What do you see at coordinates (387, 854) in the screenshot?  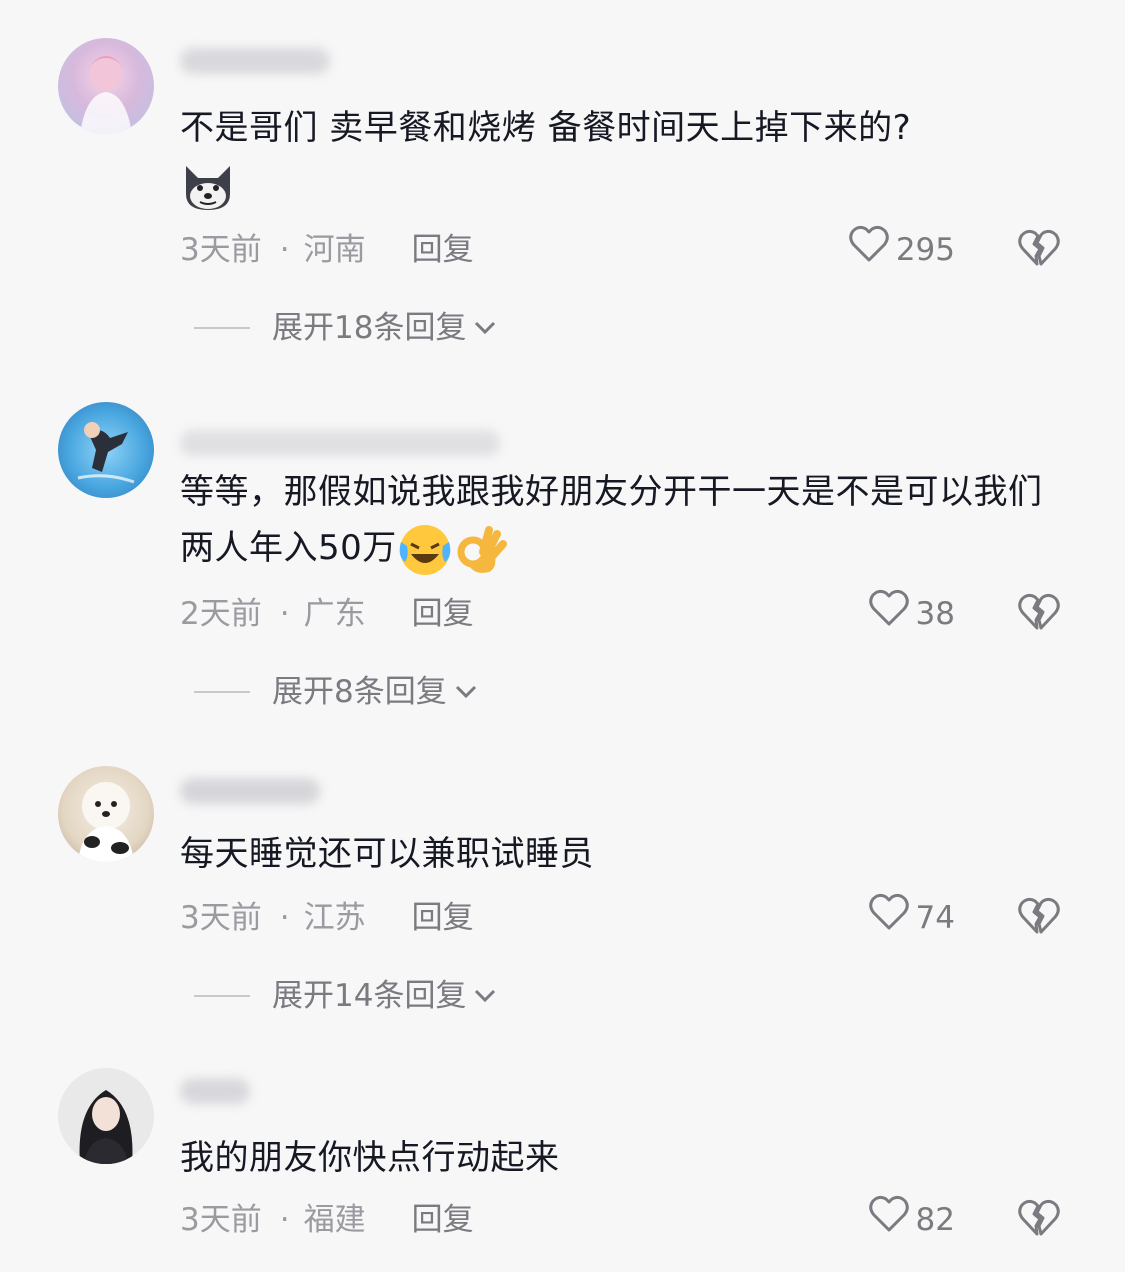 I see `comment-text-content: 每天睡觉还可以兼职试睡员` at bounding box center [387, 854].